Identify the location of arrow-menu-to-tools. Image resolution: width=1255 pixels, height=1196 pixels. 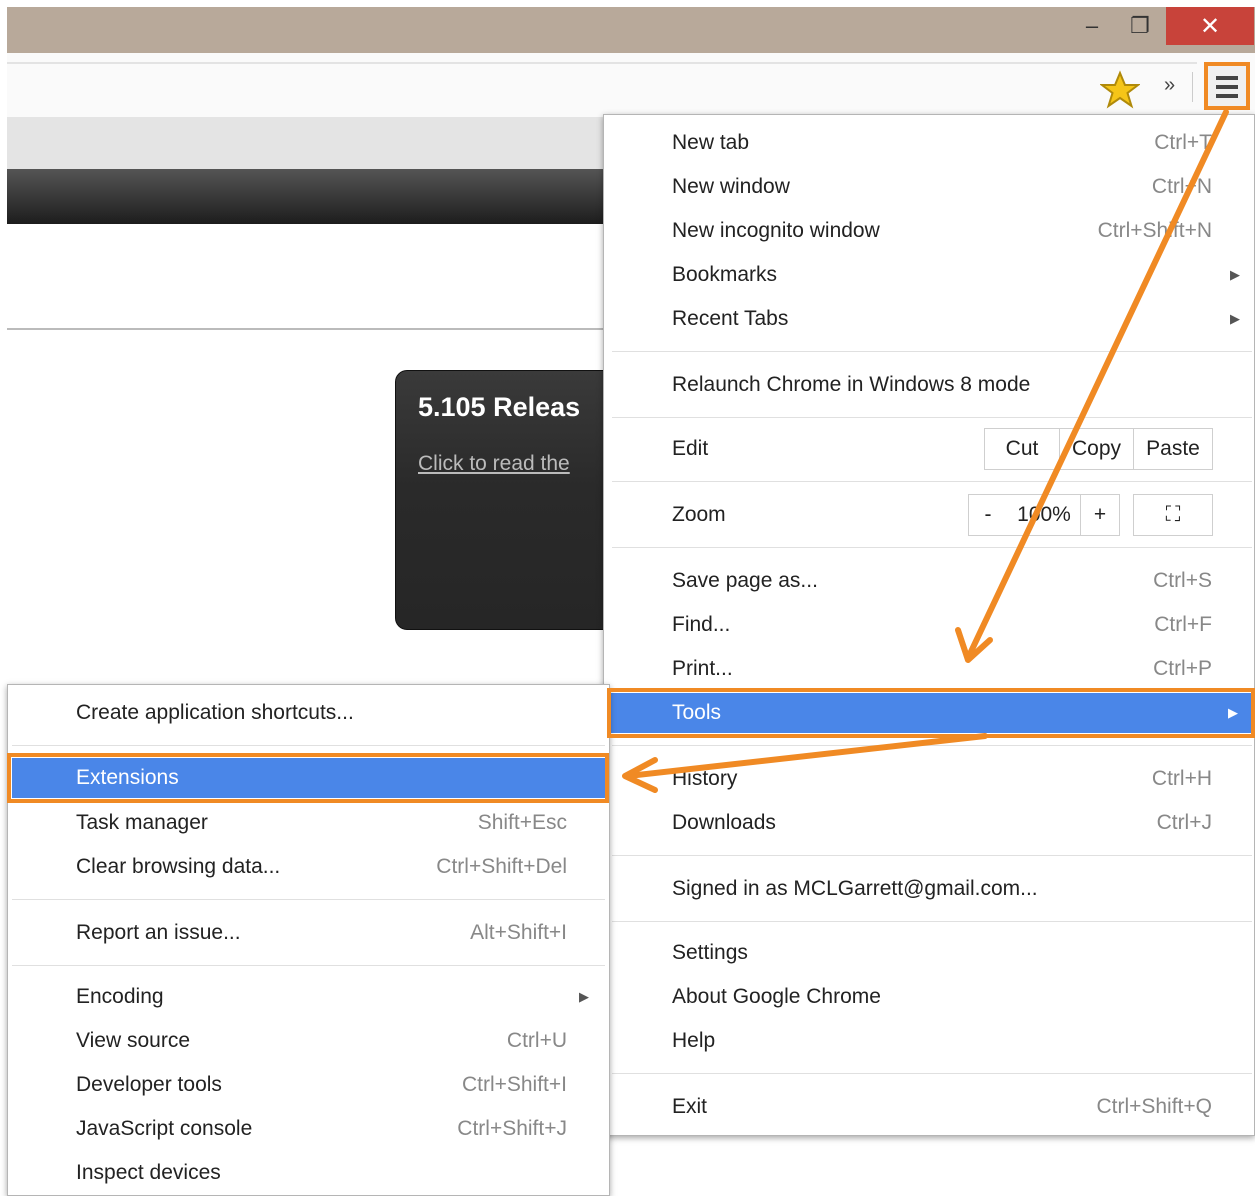
(1097, 385).